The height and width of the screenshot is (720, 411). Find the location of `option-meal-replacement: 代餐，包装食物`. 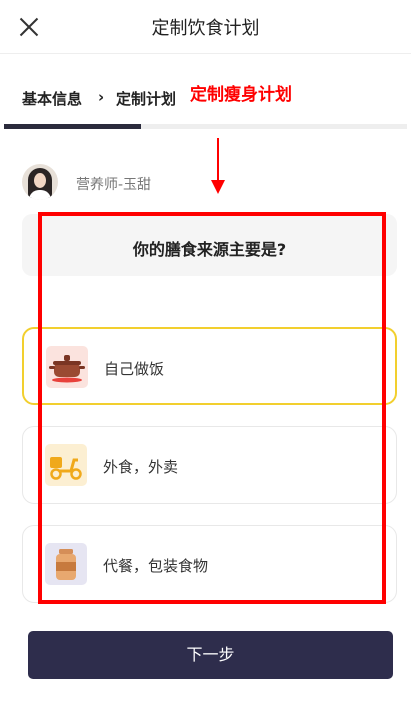

option-meal-replacement: 代餐，包装食物 is located at coordinates (209, 564).